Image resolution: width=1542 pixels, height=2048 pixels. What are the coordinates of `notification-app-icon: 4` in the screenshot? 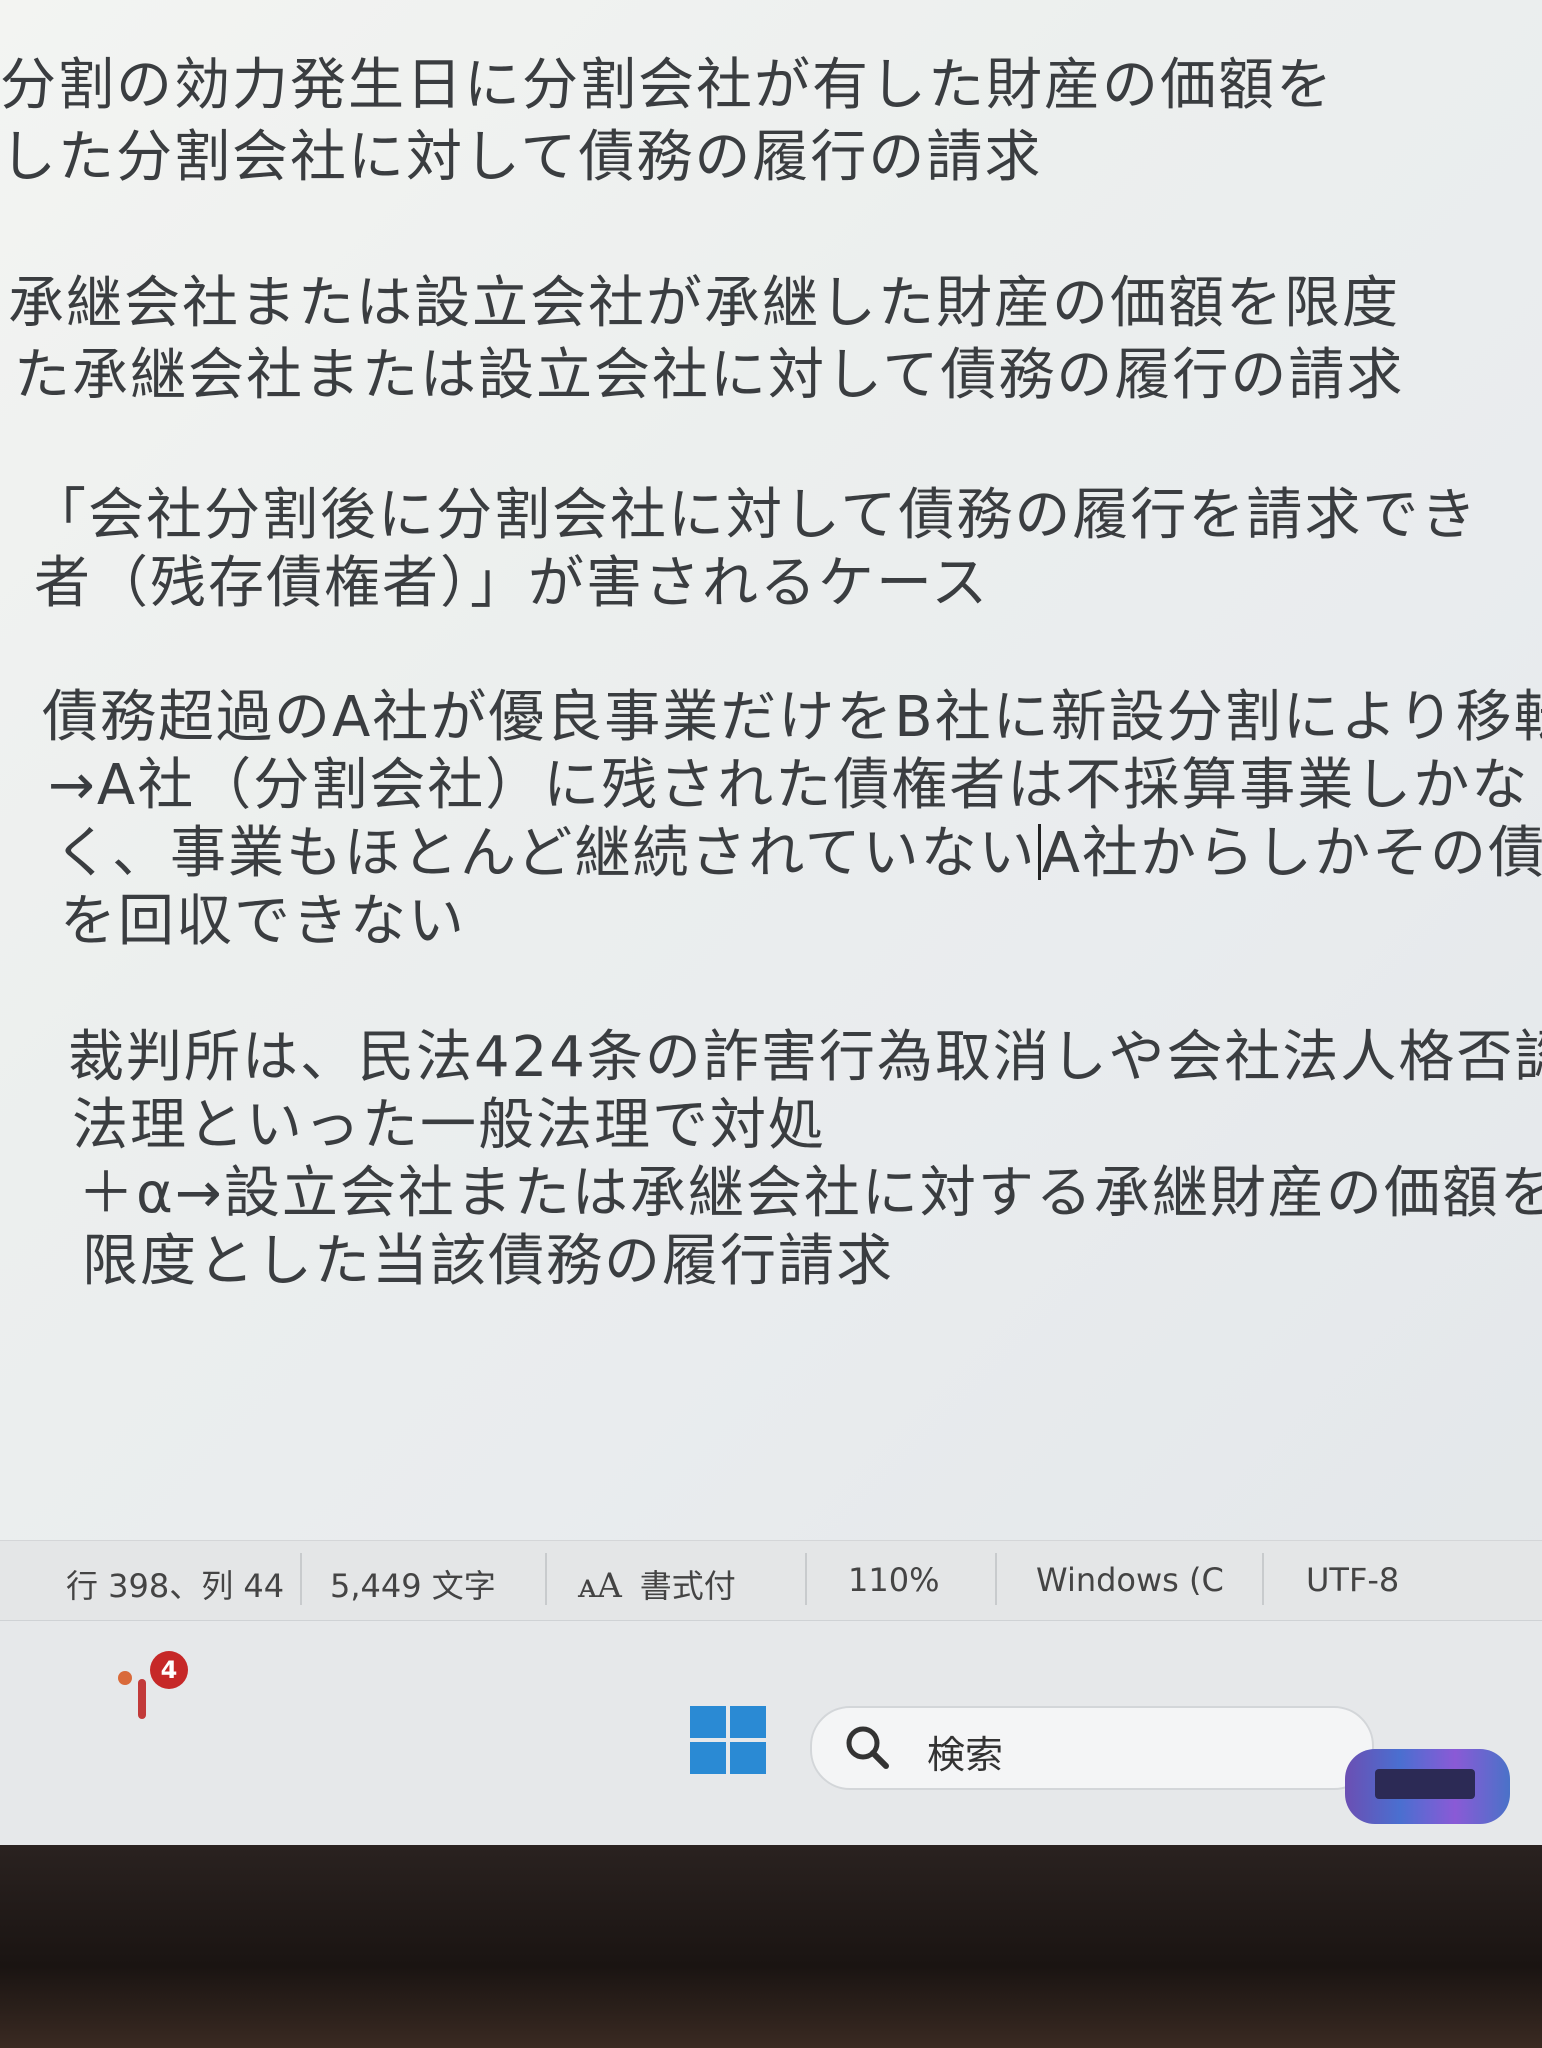 It's located at (149, 1684).